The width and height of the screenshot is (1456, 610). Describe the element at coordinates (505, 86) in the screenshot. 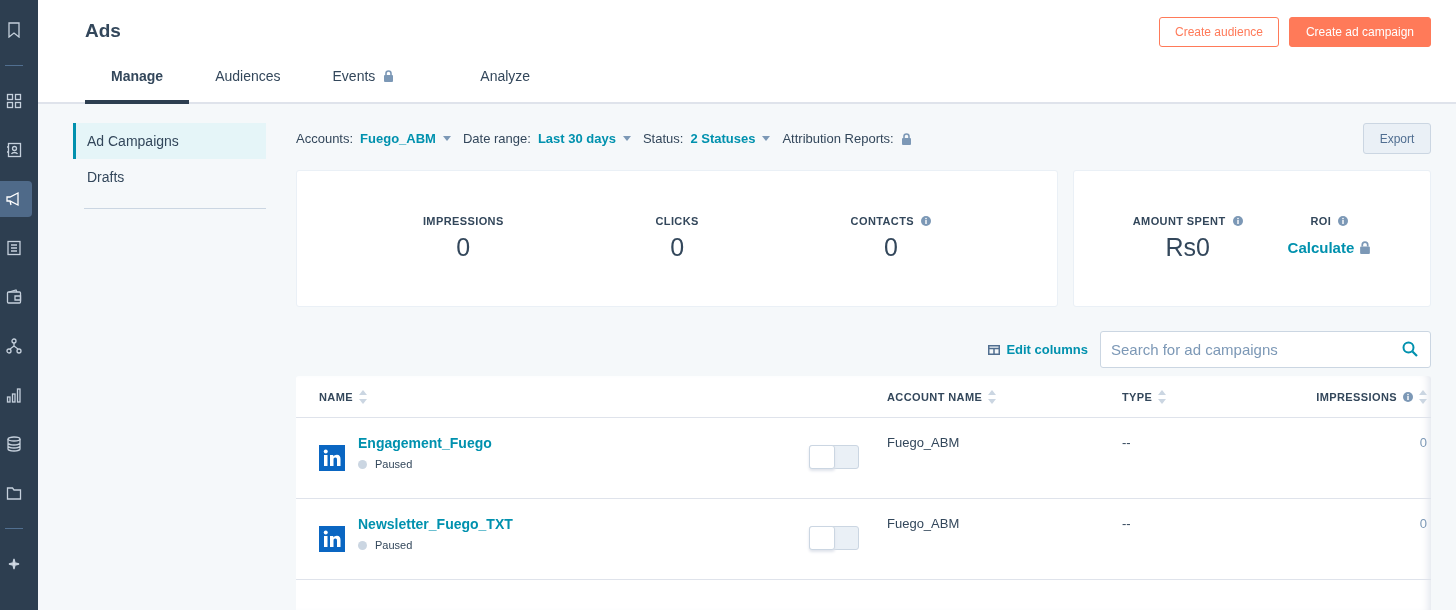

I see `tab: Analyze` at that location.